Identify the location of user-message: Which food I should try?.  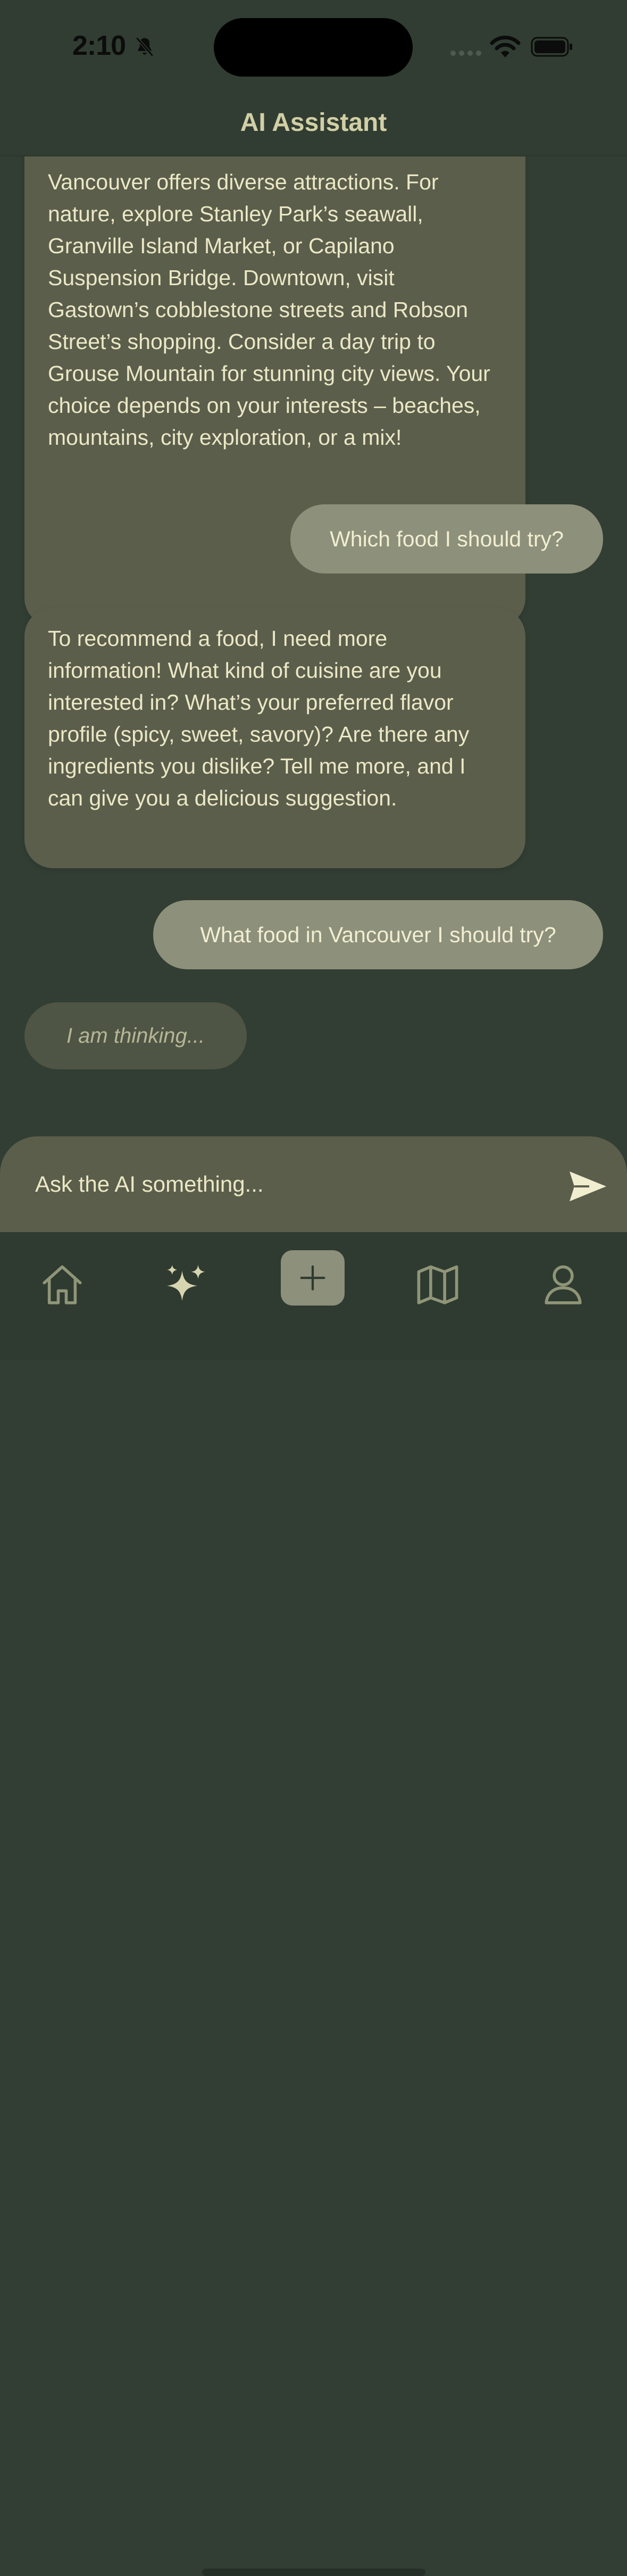
(446, 539).